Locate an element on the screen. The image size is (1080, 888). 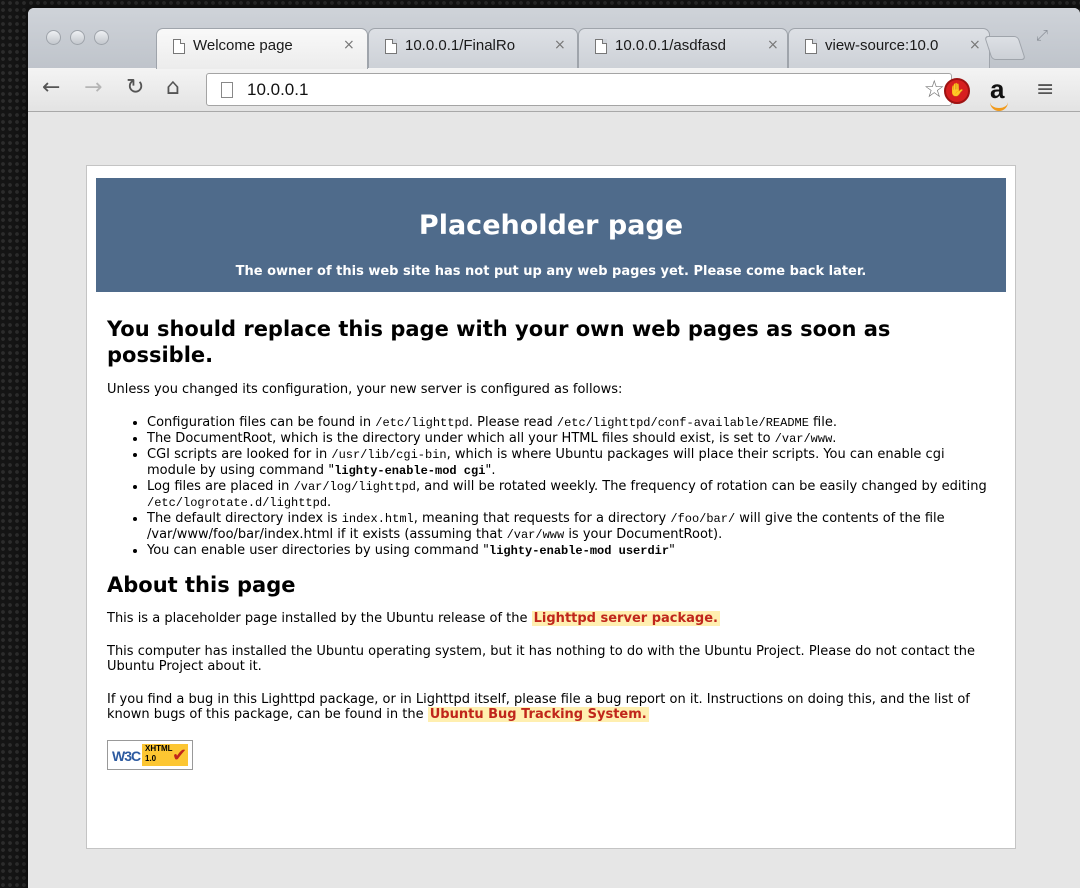
star-icon: ☆ is located at coordinates (934, 89).